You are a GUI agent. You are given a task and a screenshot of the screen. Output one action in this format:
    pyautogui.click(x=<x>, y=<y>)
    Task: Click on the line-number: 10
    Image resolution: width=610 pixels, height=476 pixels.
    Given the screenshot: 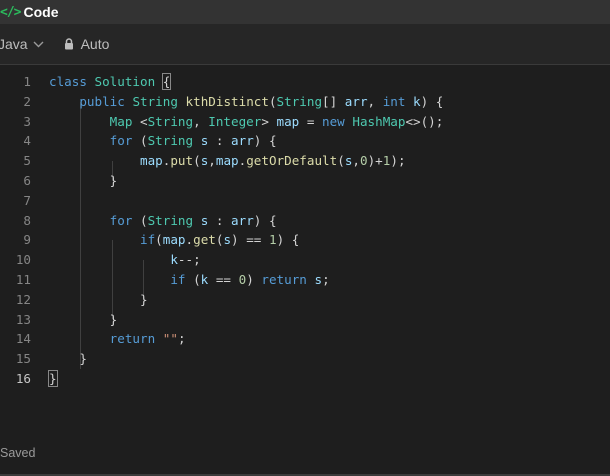 What is the action you would take?
    pyautogui.click(x=23, y=260)
    